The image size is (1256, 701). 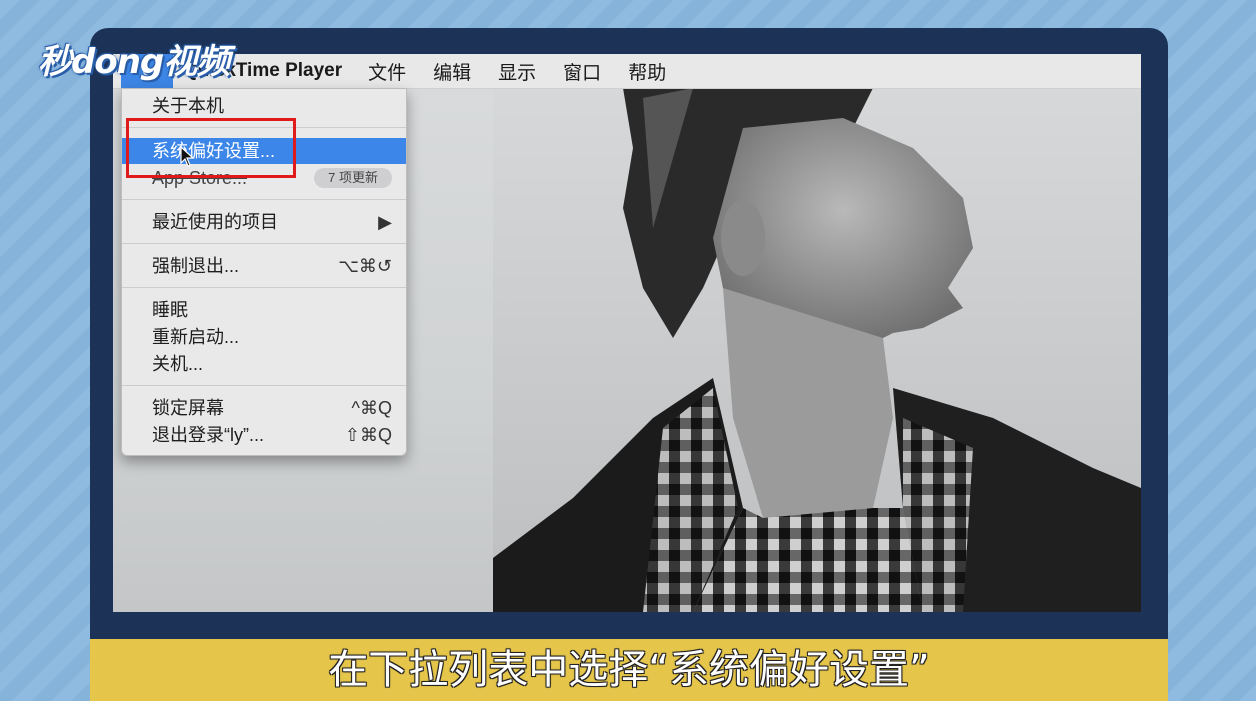 I want to click on menu-item-sleep: 睡眠, so click(x=264, y=310).